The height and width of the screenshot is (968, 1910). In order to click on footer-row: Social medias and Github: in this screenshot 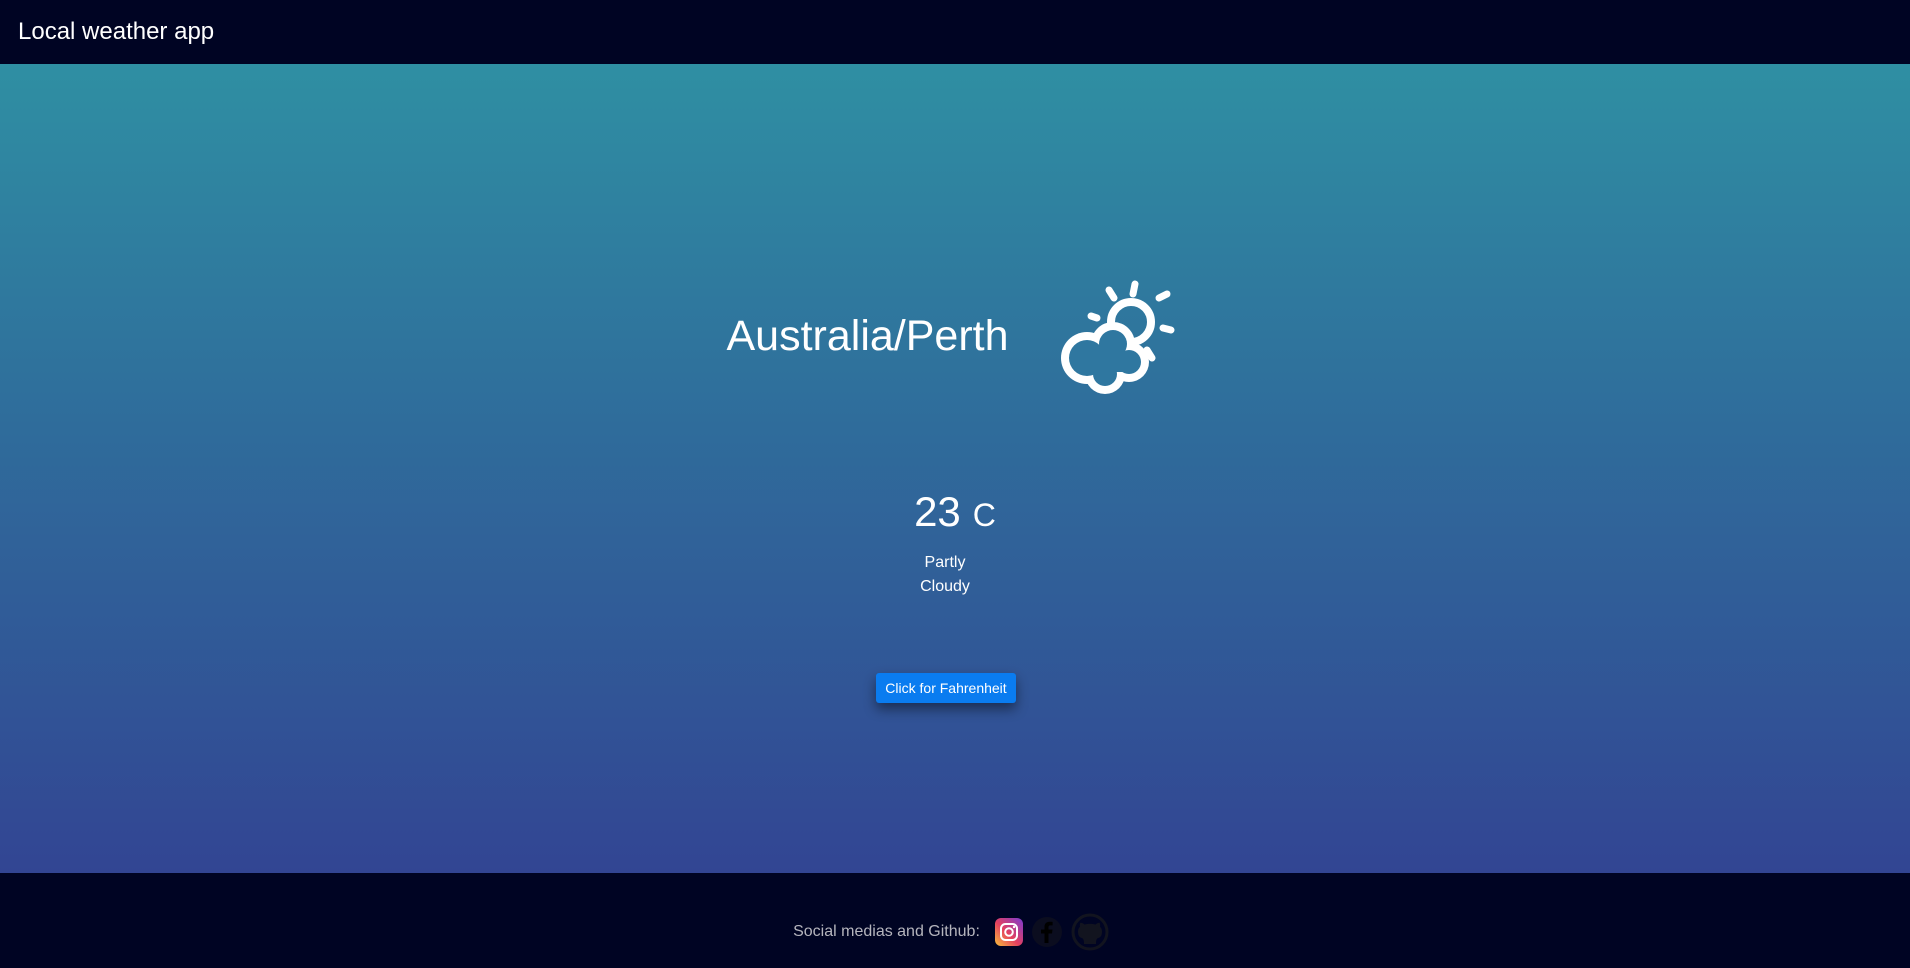, I will do `click(955, 932)`.